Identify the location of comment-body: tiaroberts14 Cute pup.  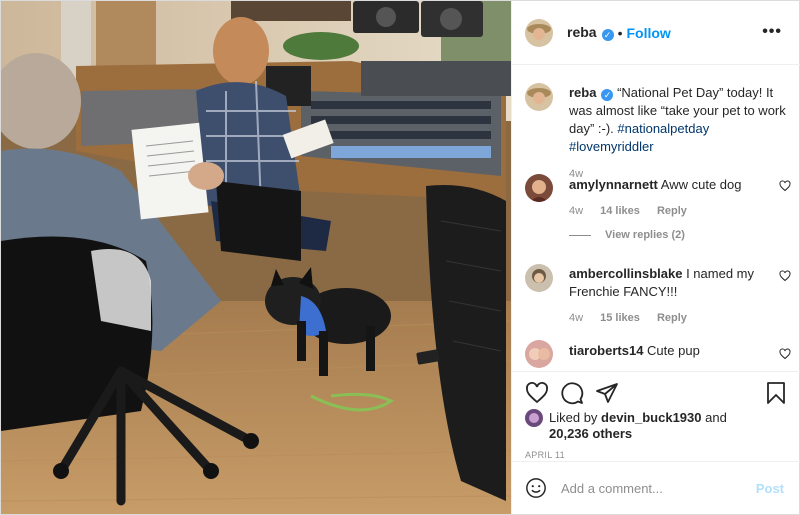
(666, 351).